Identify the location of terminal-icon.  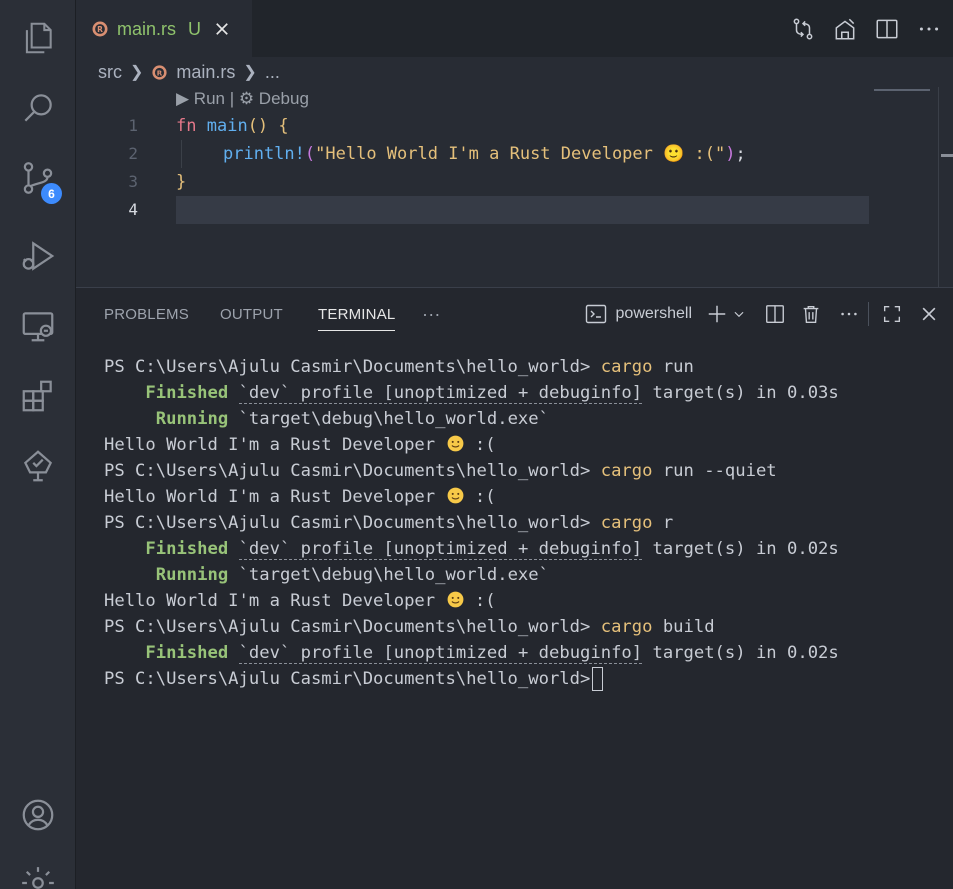
(595, 314).